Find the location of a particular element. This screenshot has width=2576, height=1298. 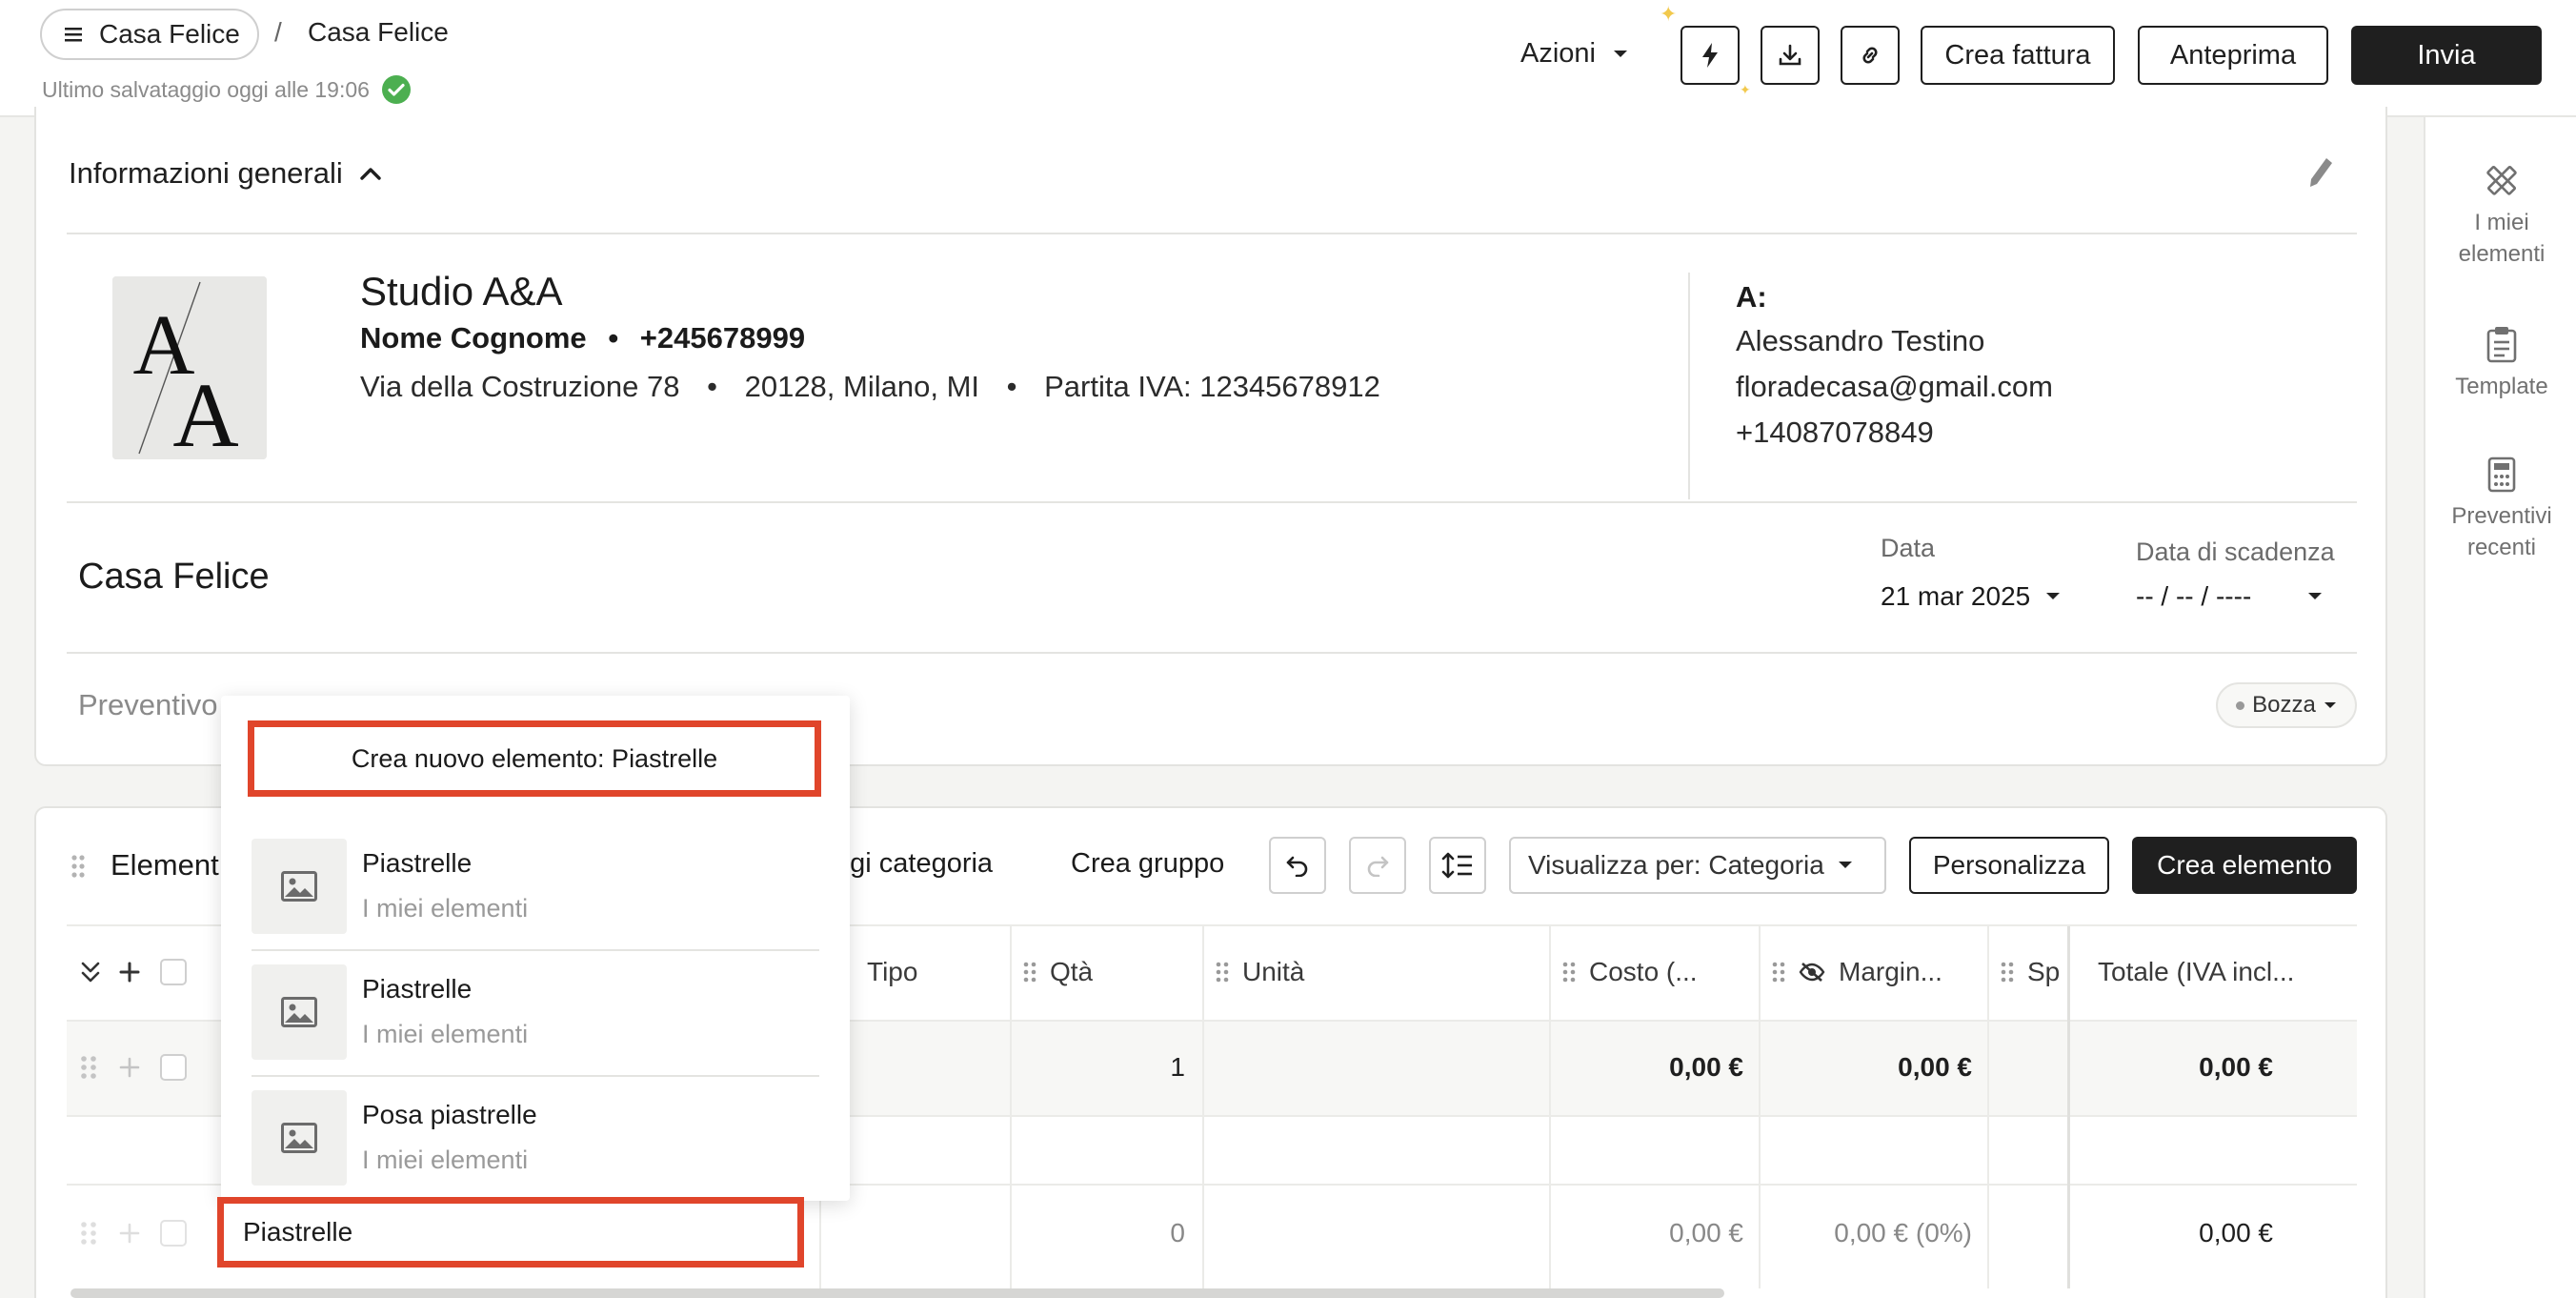

studio-name: Studio A&A is located at coordinates (462, 291).